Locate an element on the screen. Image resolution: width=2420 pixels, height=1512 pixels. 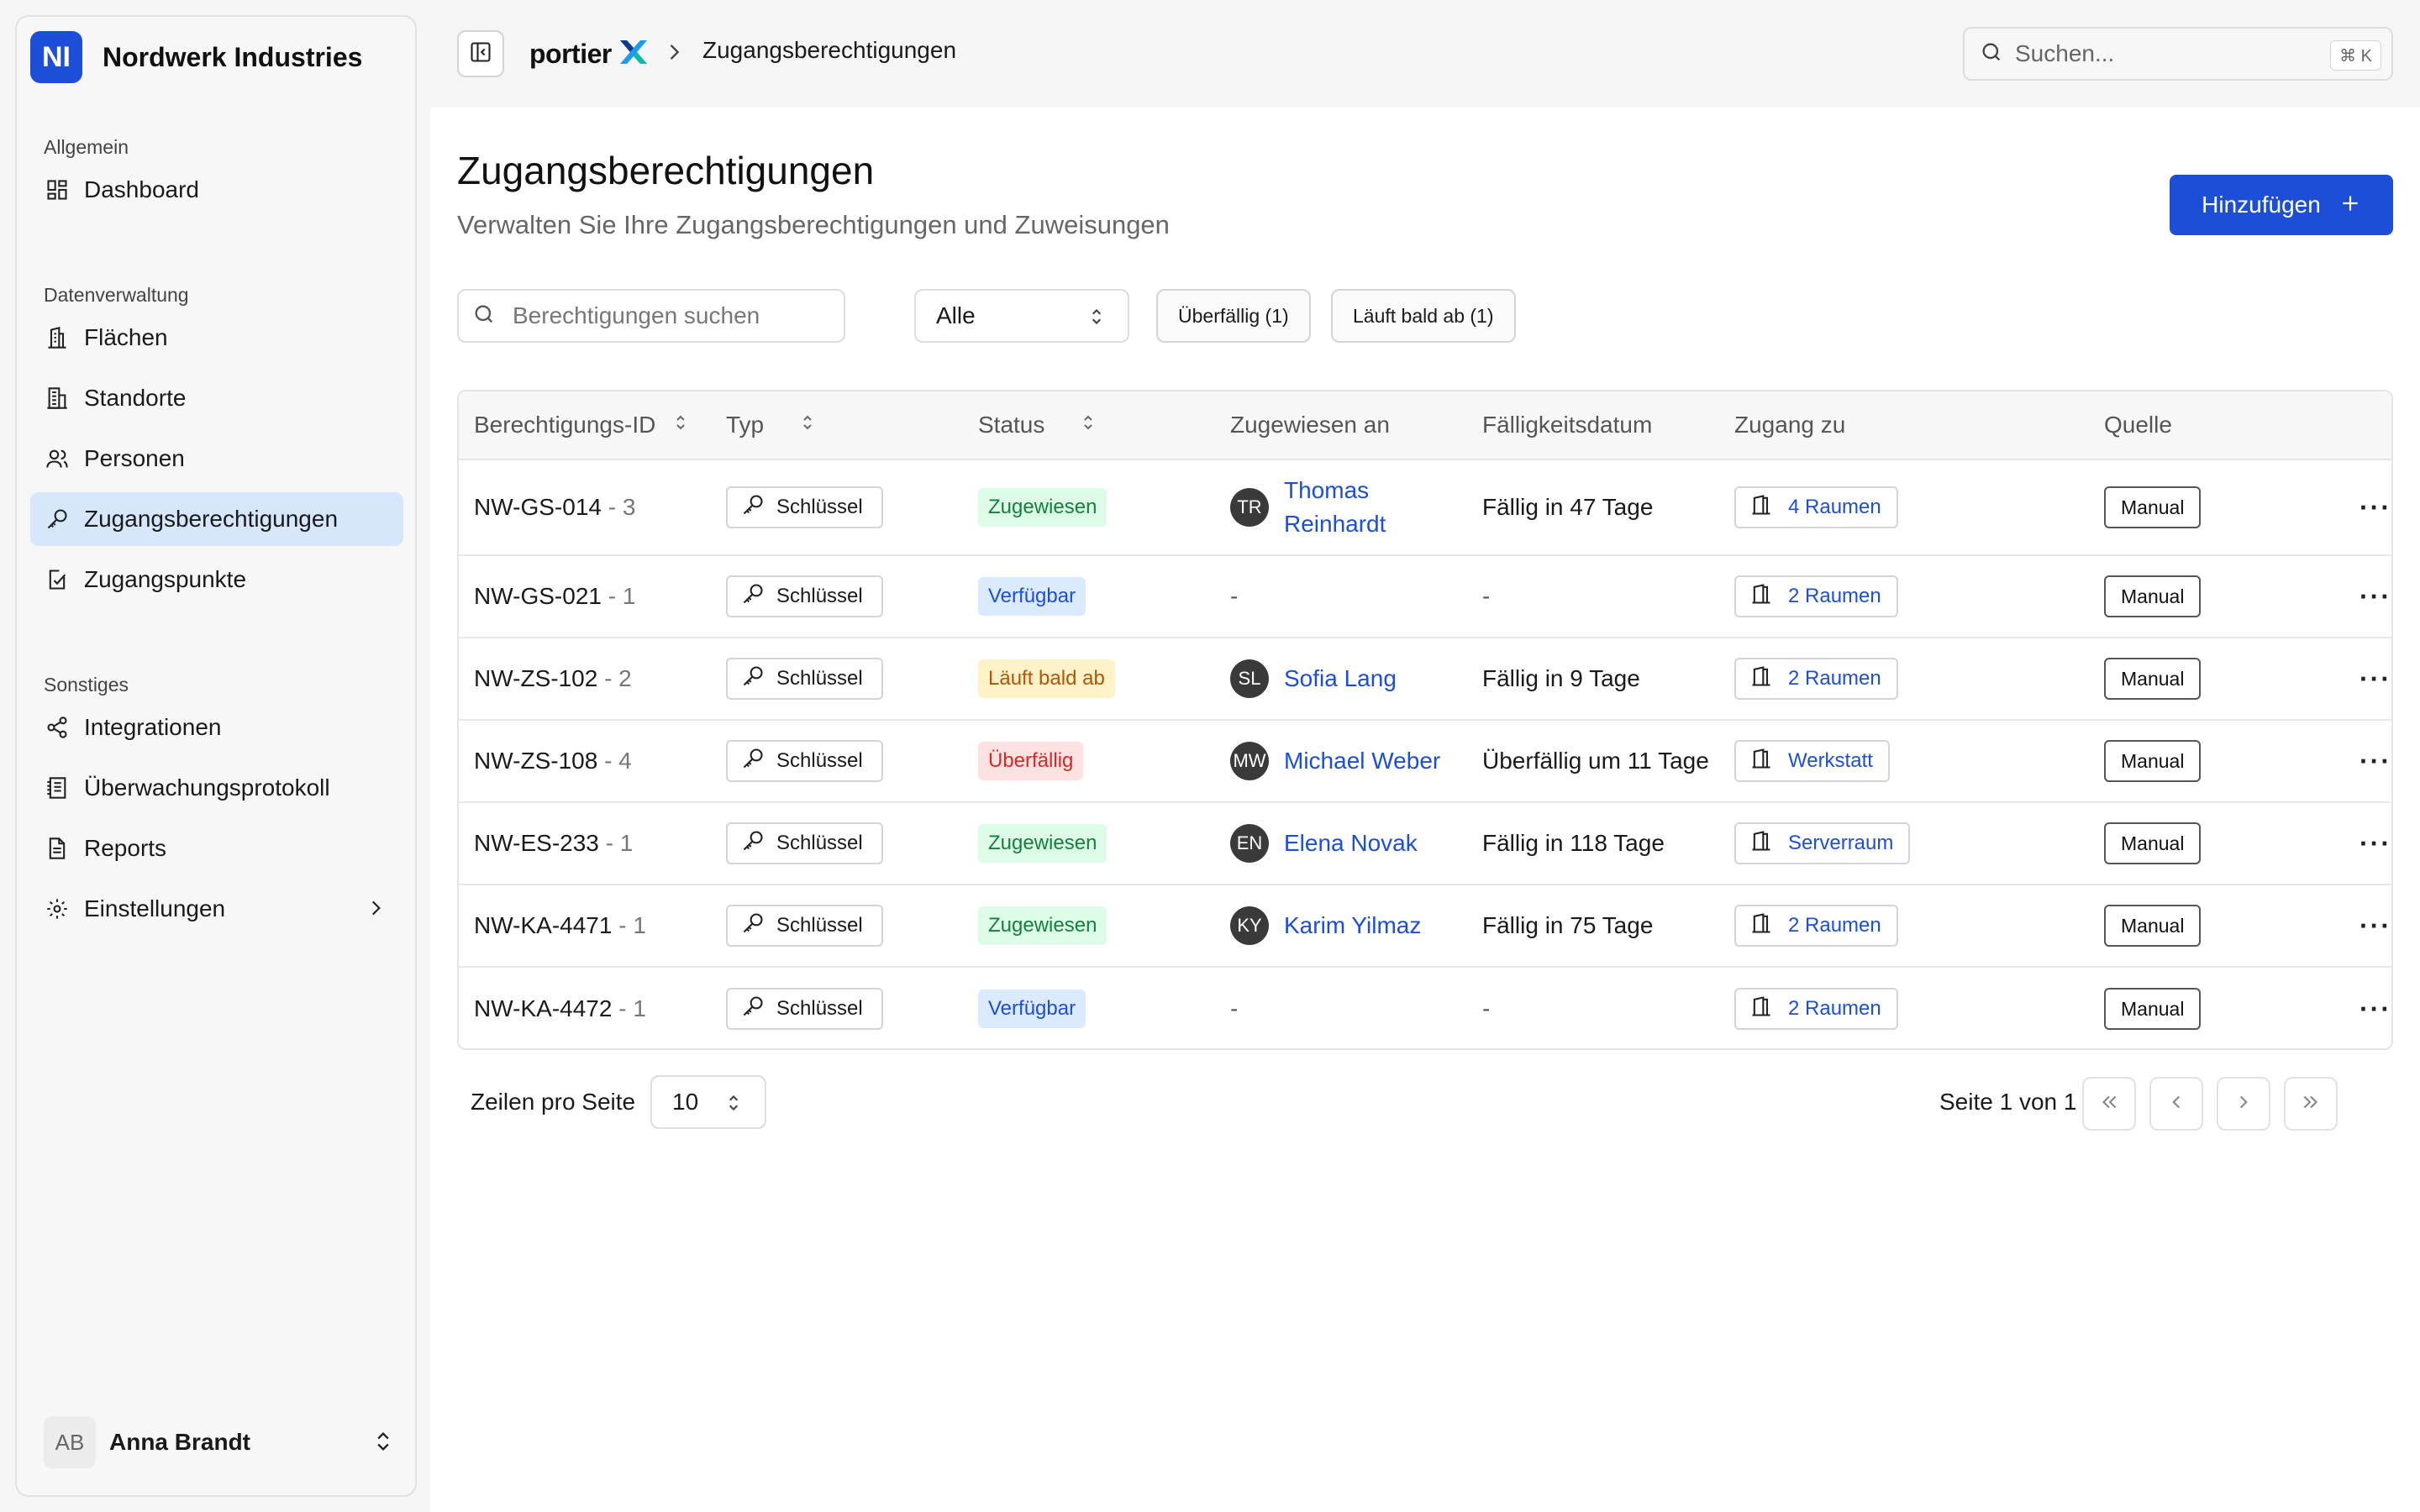
access-cell: 2 Raumen is located at coordinates (1816, 1008).